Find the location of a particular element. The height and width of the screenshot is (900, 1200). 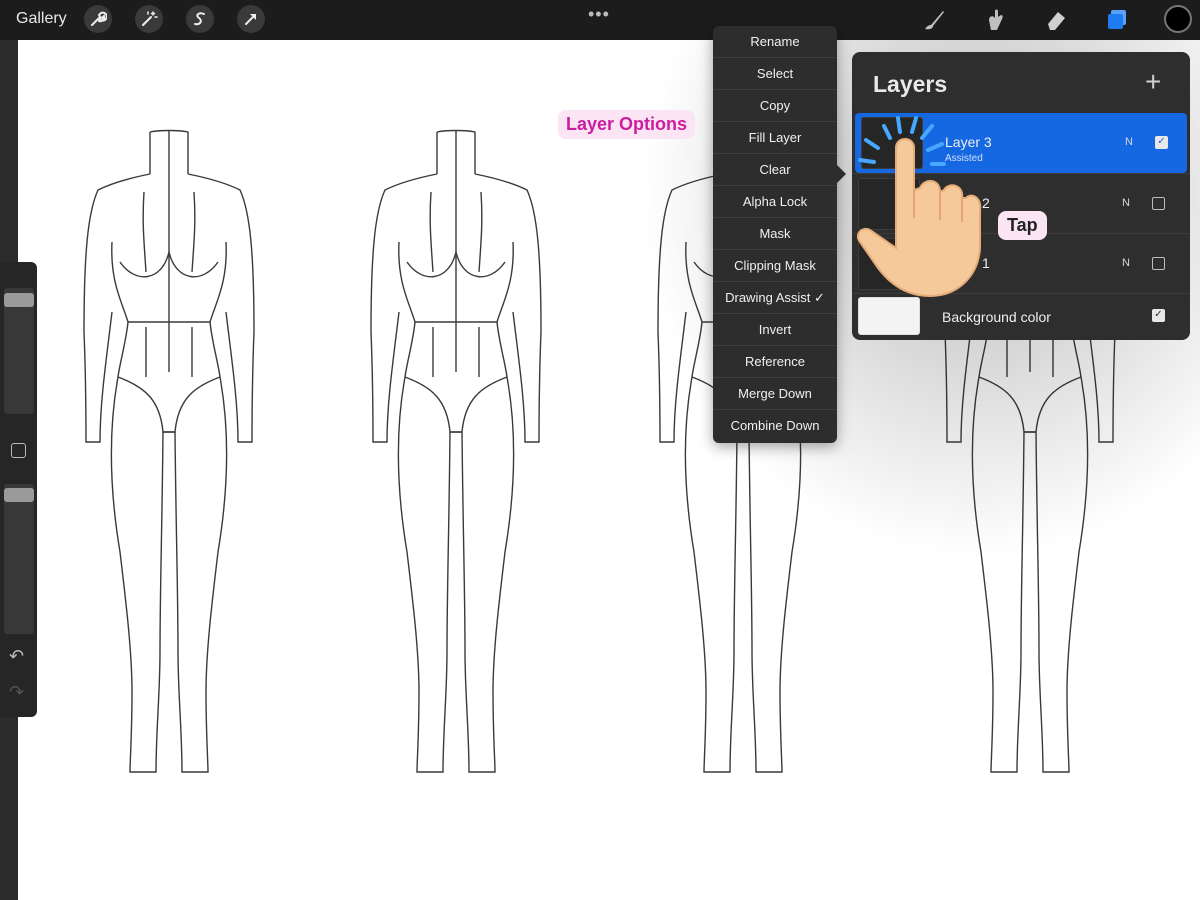

tap-annotation: Tap is located at coordinates (1022, 225).